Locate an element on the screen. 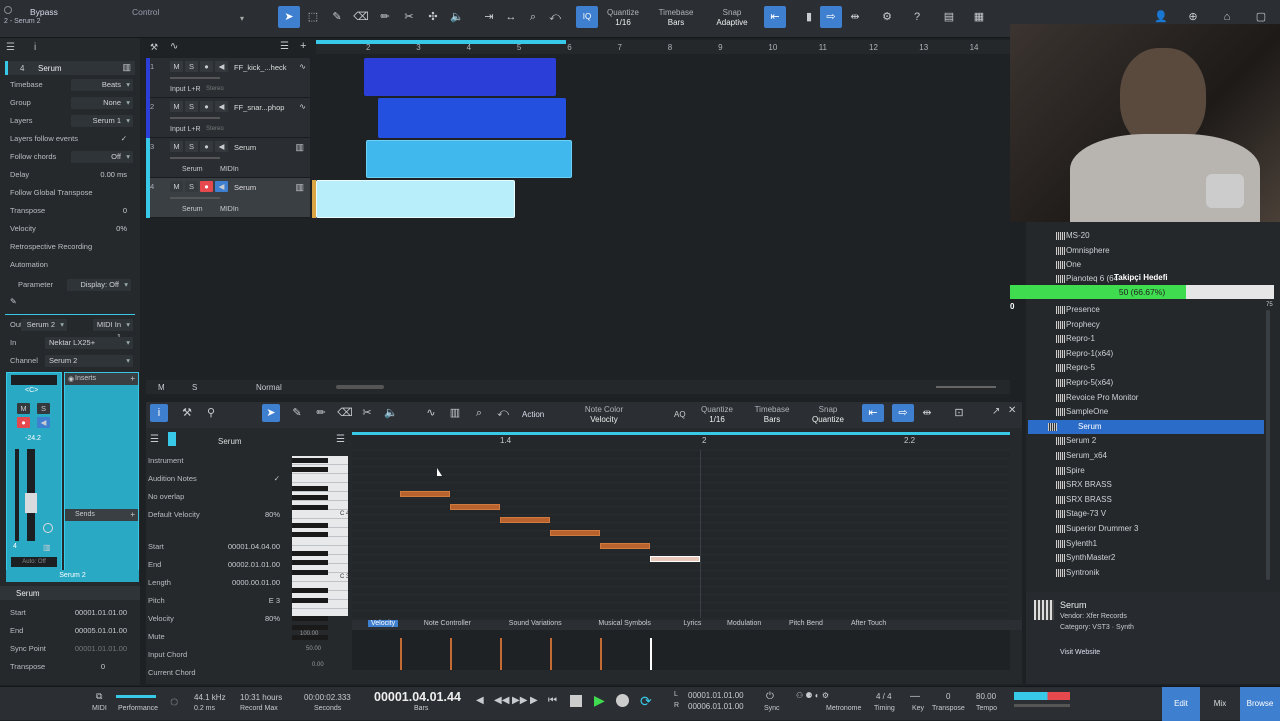 Image resolution: width=1280 pixels, height=721 pixels. note-prop-value: 00002.01.01.00 is located at coordinates (254, 564).